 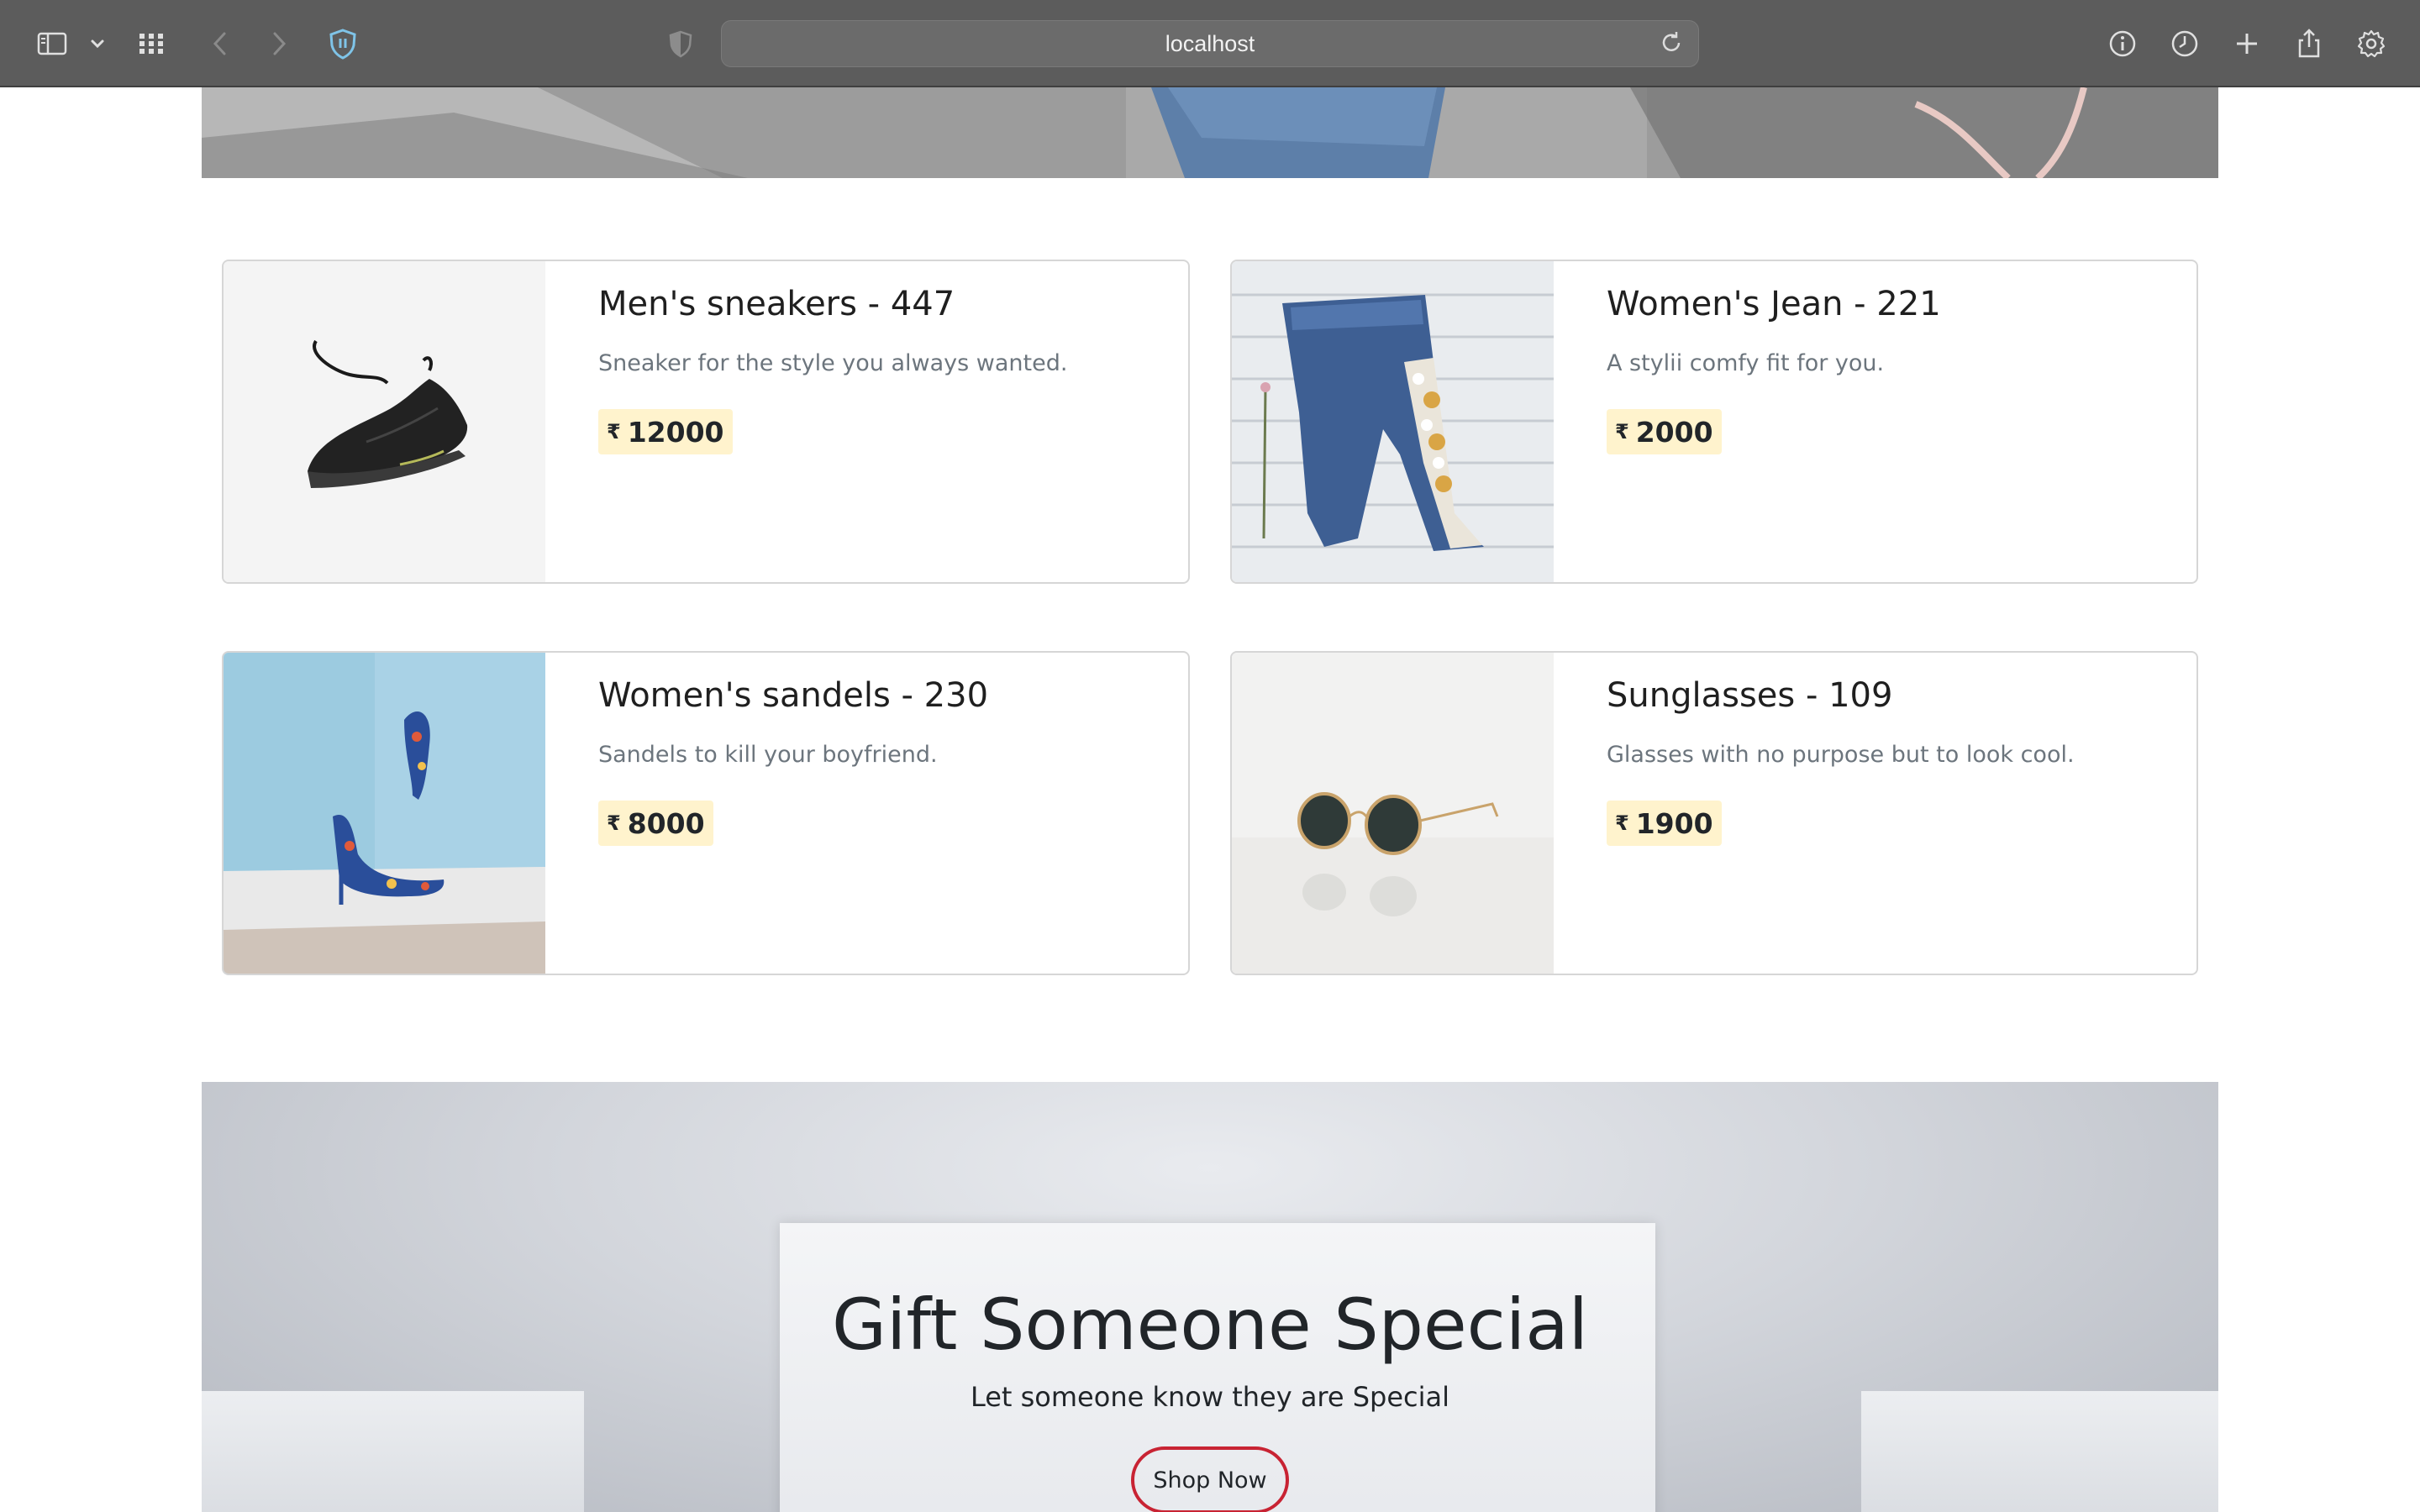 What do you see at coordinates (833, 363) in the screenshot?
I see `product-description: Sneaker for the style you always wanted.` at bounding box center [833, 363].